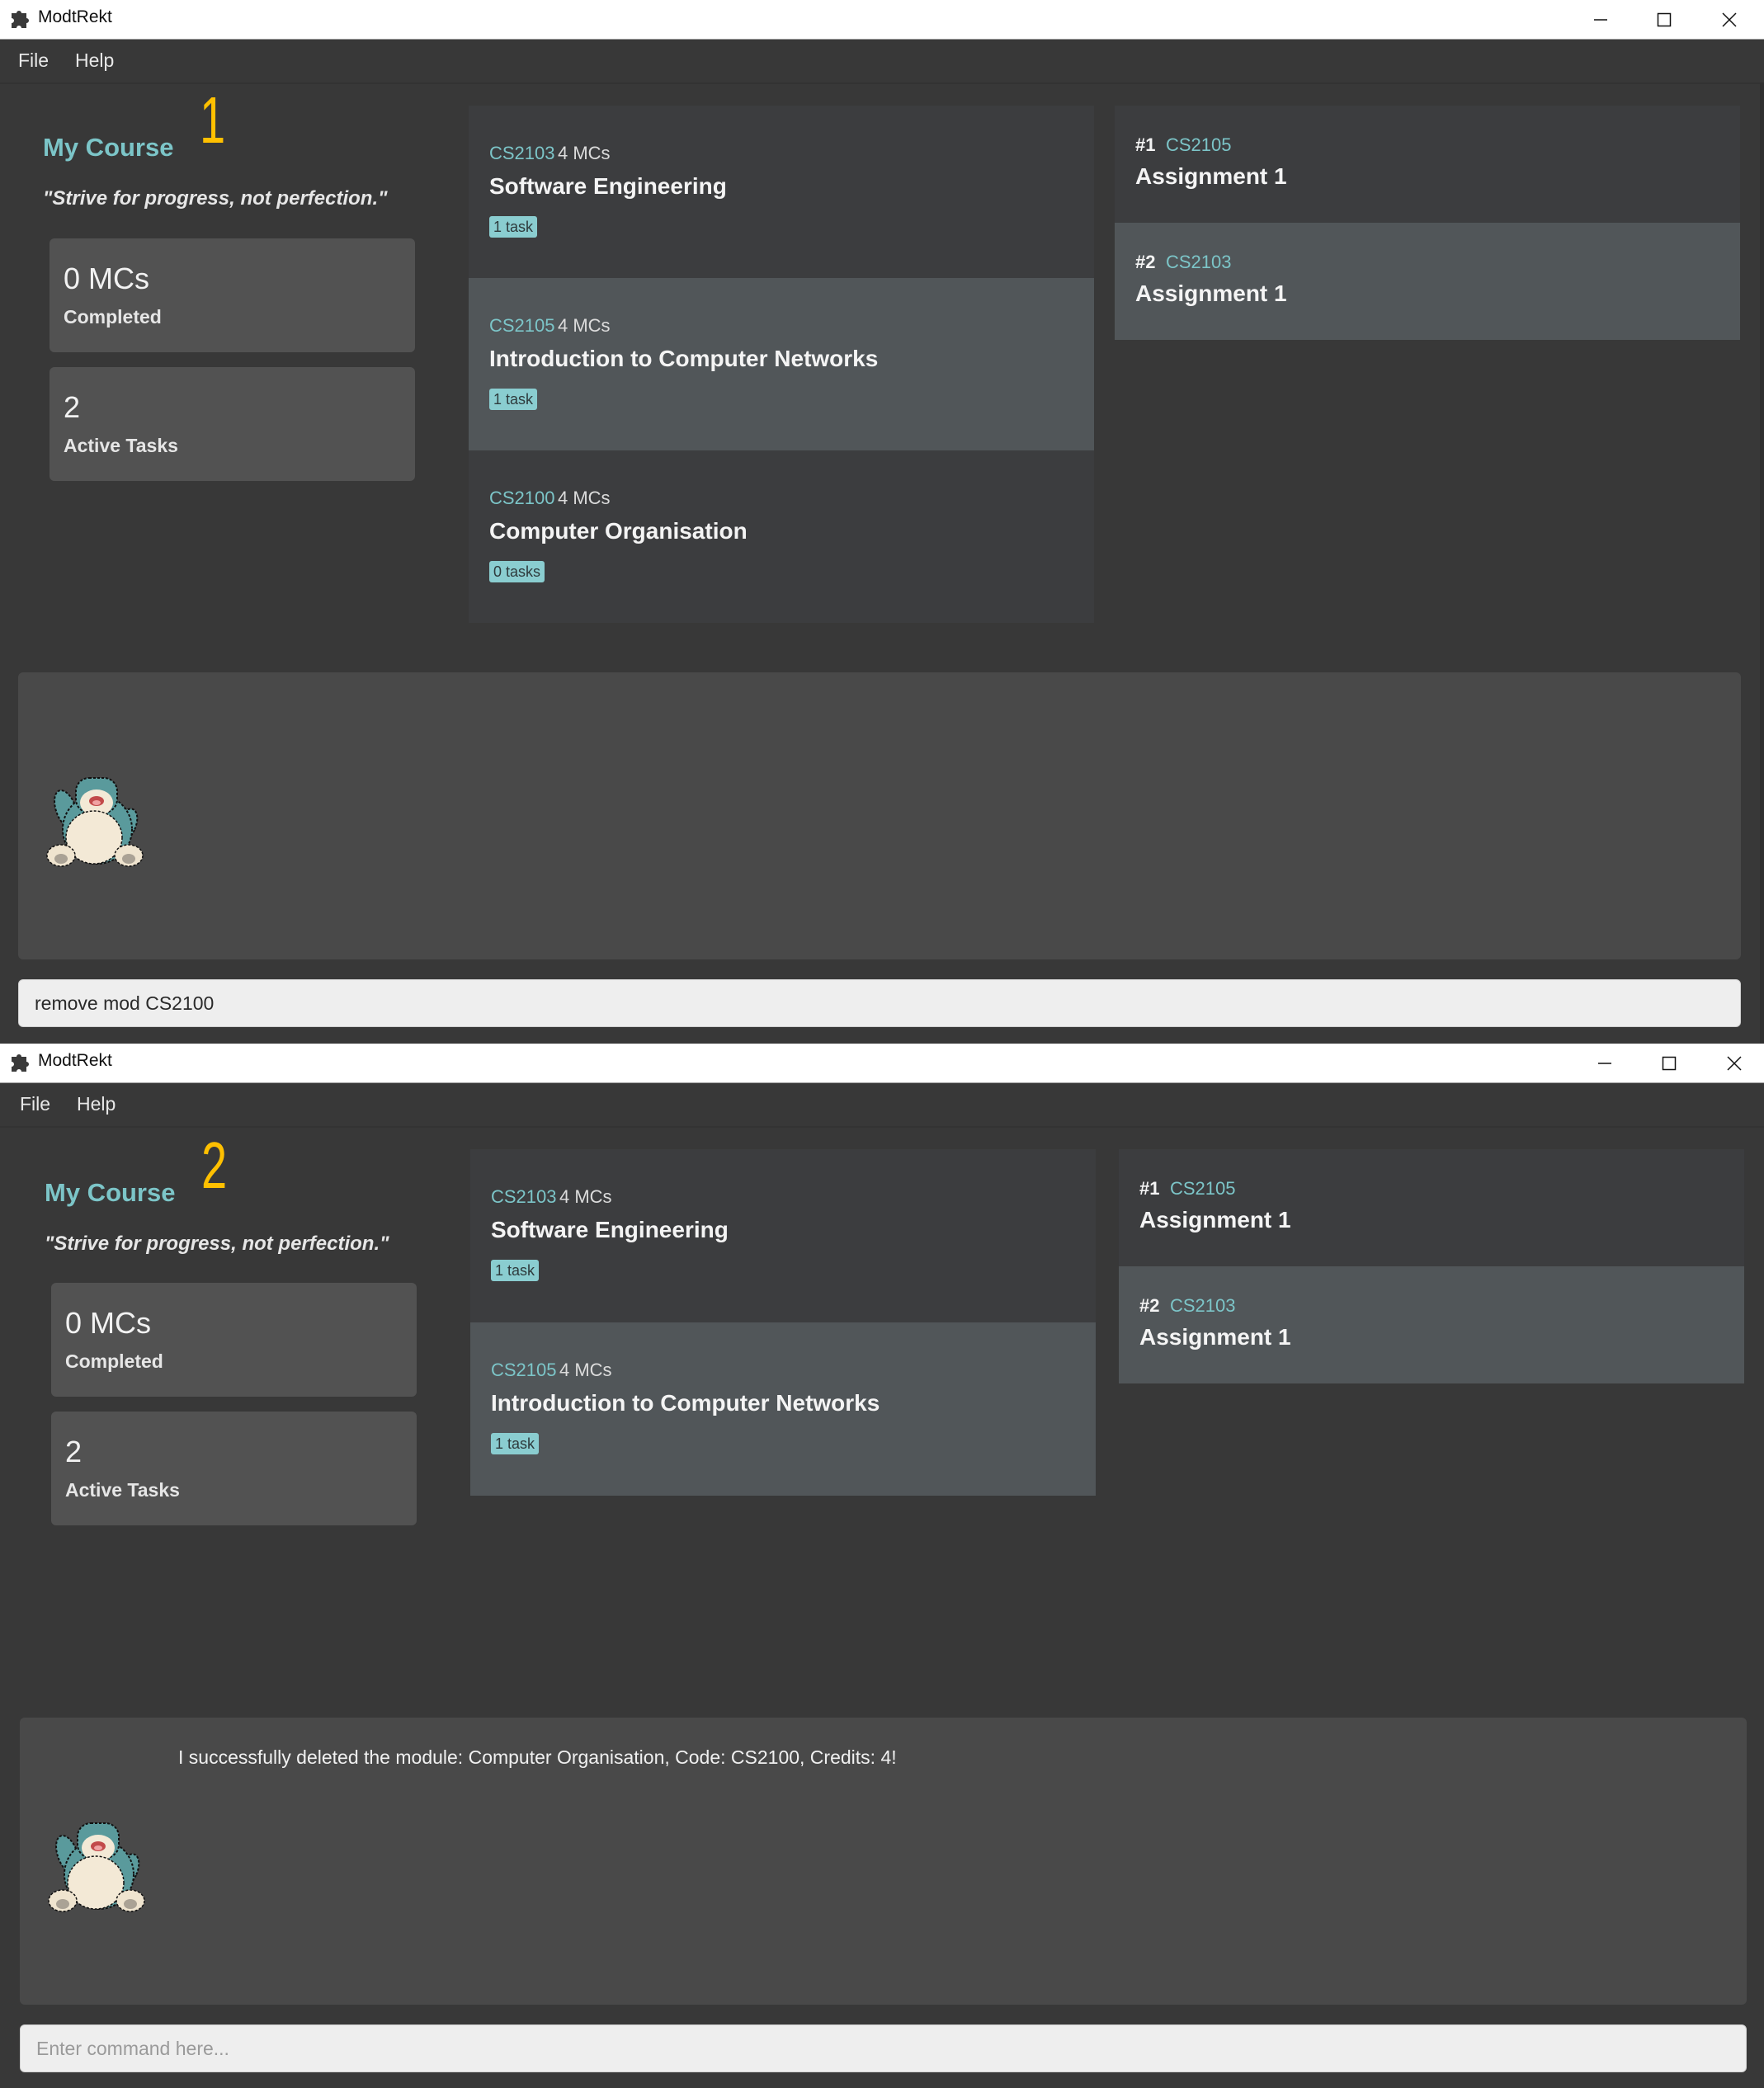 Image resolution: width=1764 pixels, height=2088 pixels. Describe the element at coordinates (522, 498) in the screenshot. I see `module-code: CS2100` at that location.